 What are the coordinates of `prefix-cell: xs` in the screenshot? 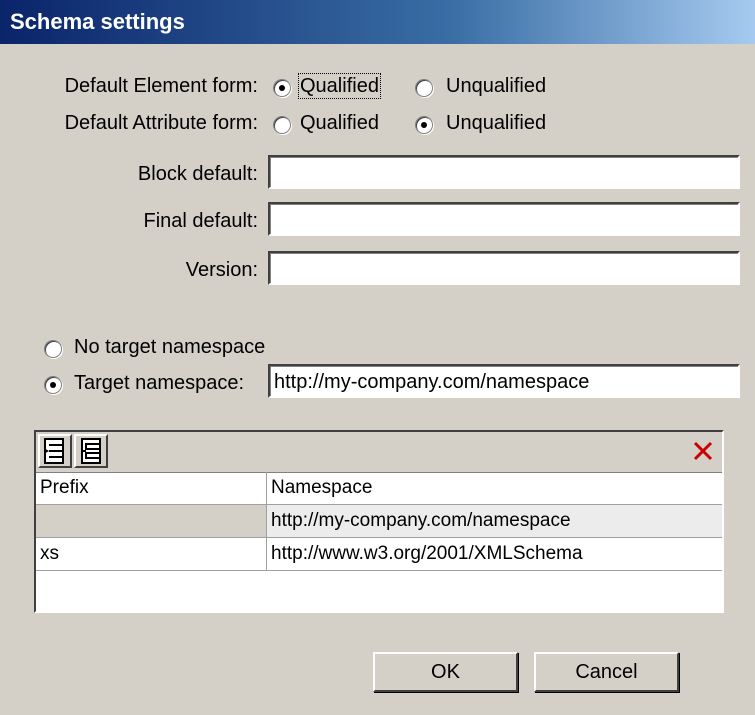 It's located at (151, 554).